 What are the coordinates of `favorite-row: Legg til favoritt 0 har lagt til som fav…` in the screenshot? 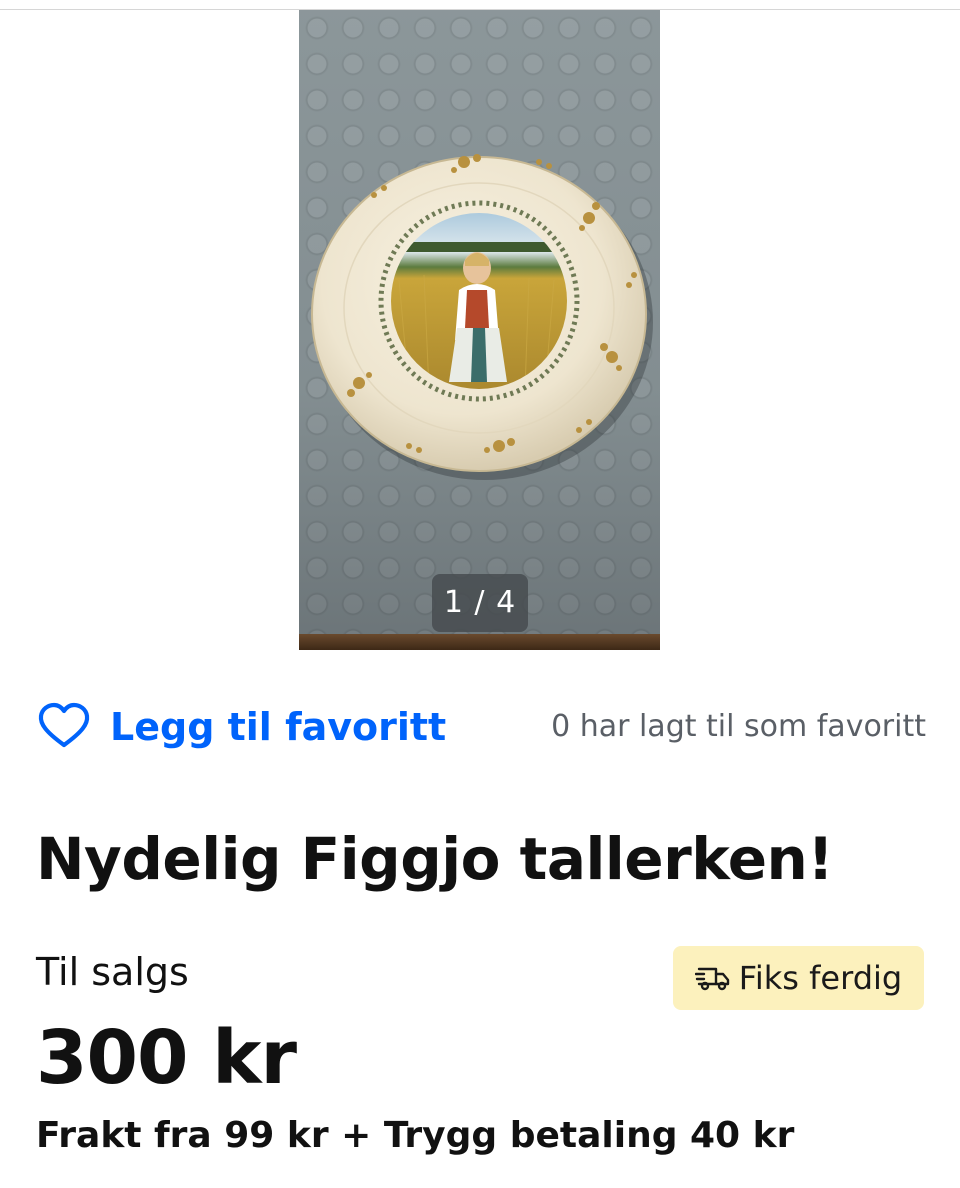 It's located at (481, 727).